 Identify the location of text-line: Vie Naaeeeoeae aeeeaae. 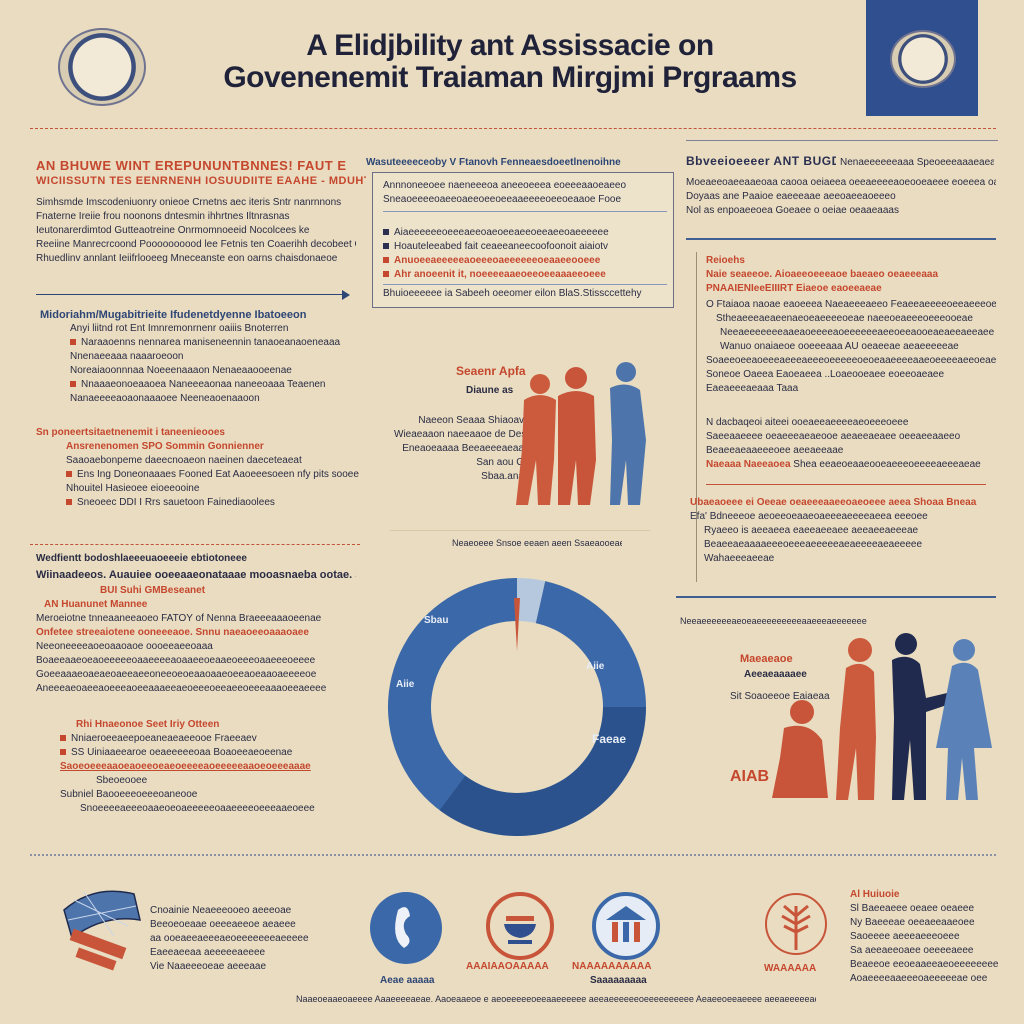
(208, 966).